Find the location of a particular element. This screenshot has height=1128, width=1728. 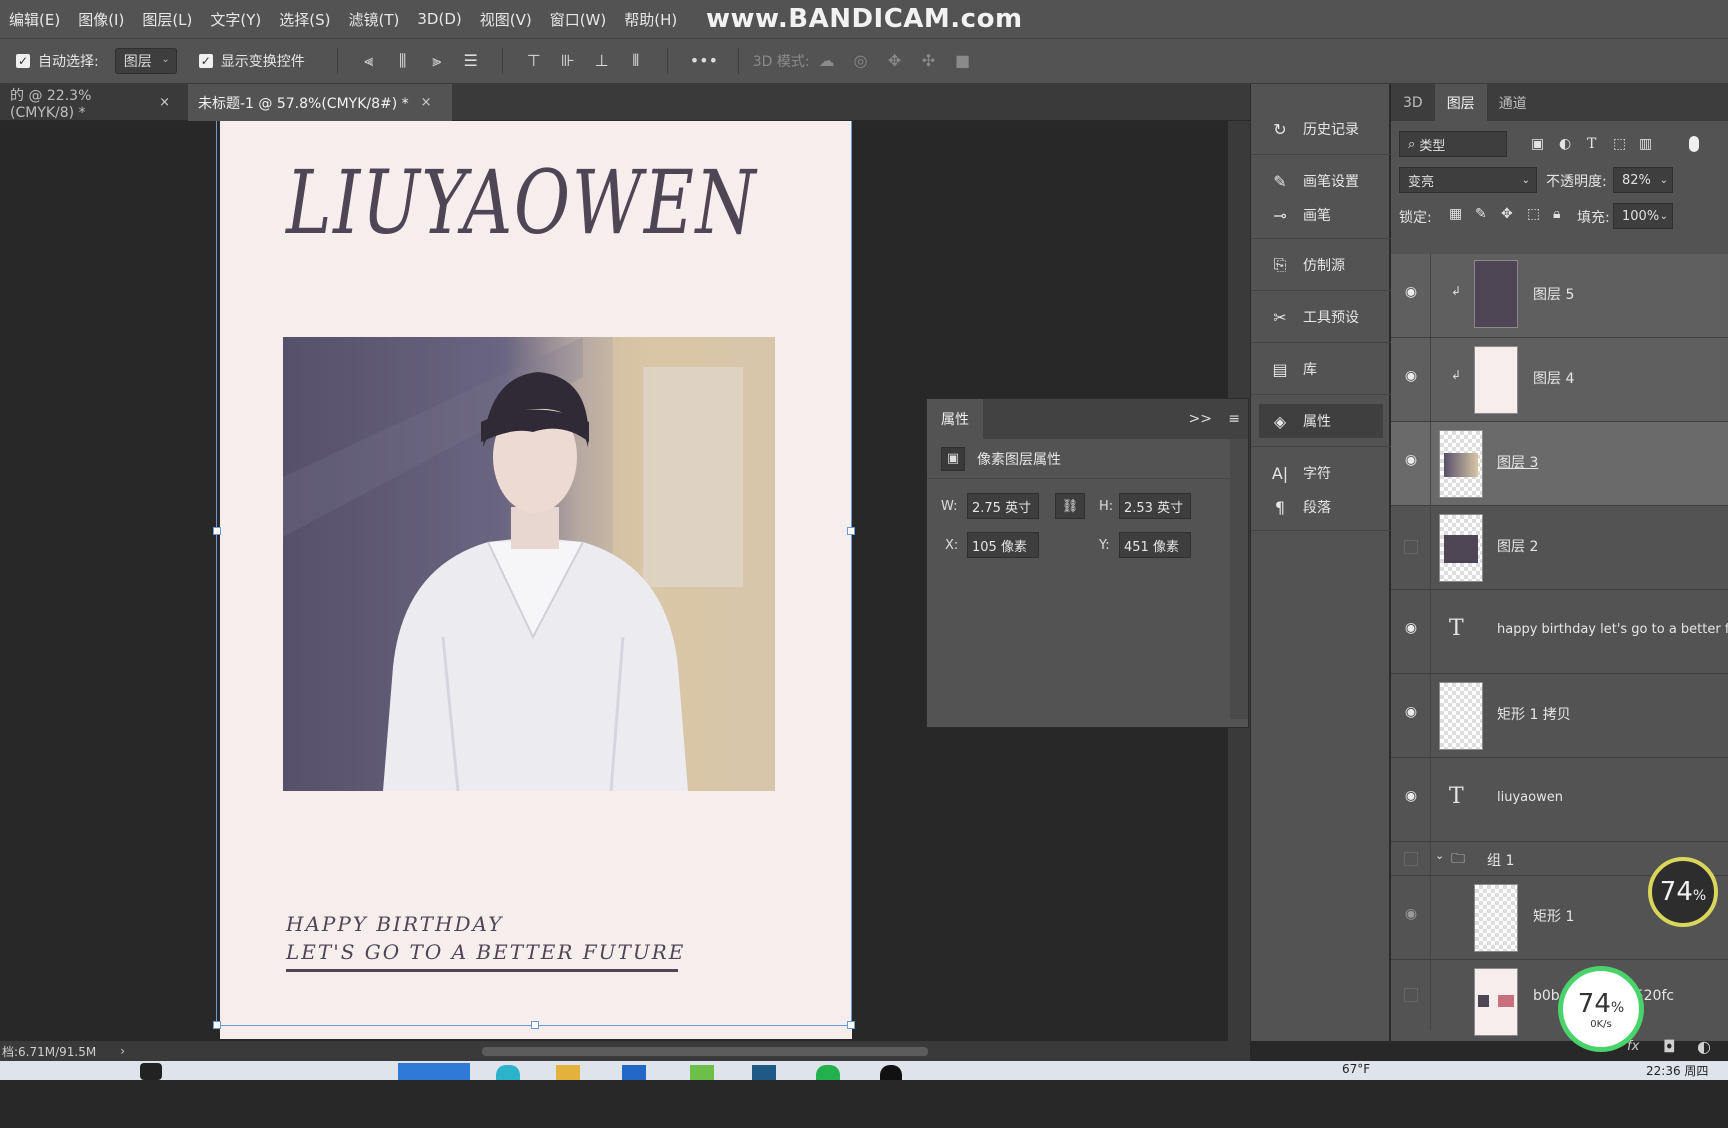

filter-shape-icon: ⬚ is located at coordinates (1619, 144).